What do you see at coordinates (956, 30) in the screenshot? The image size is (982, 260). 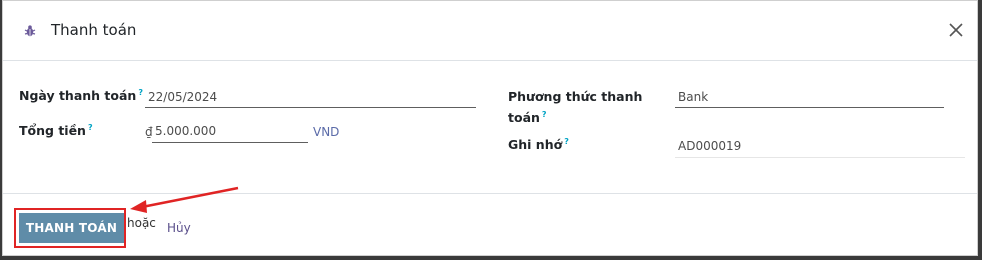 I see `close-icon` at bounding box center [956, 30].